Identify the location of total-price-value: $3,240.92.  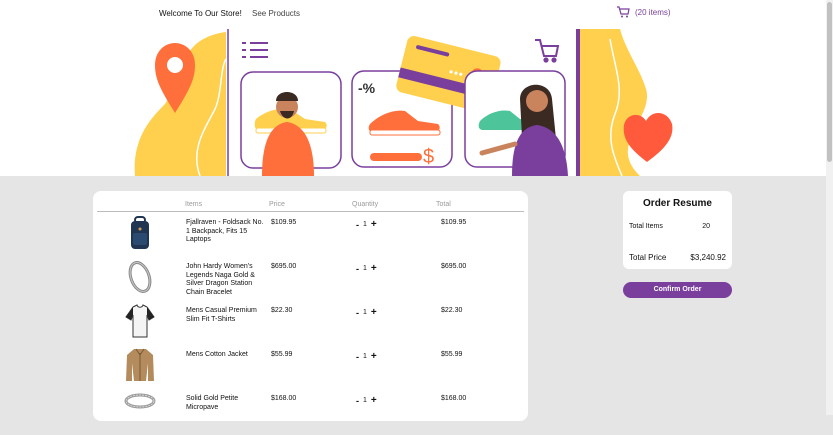
(708, 257).